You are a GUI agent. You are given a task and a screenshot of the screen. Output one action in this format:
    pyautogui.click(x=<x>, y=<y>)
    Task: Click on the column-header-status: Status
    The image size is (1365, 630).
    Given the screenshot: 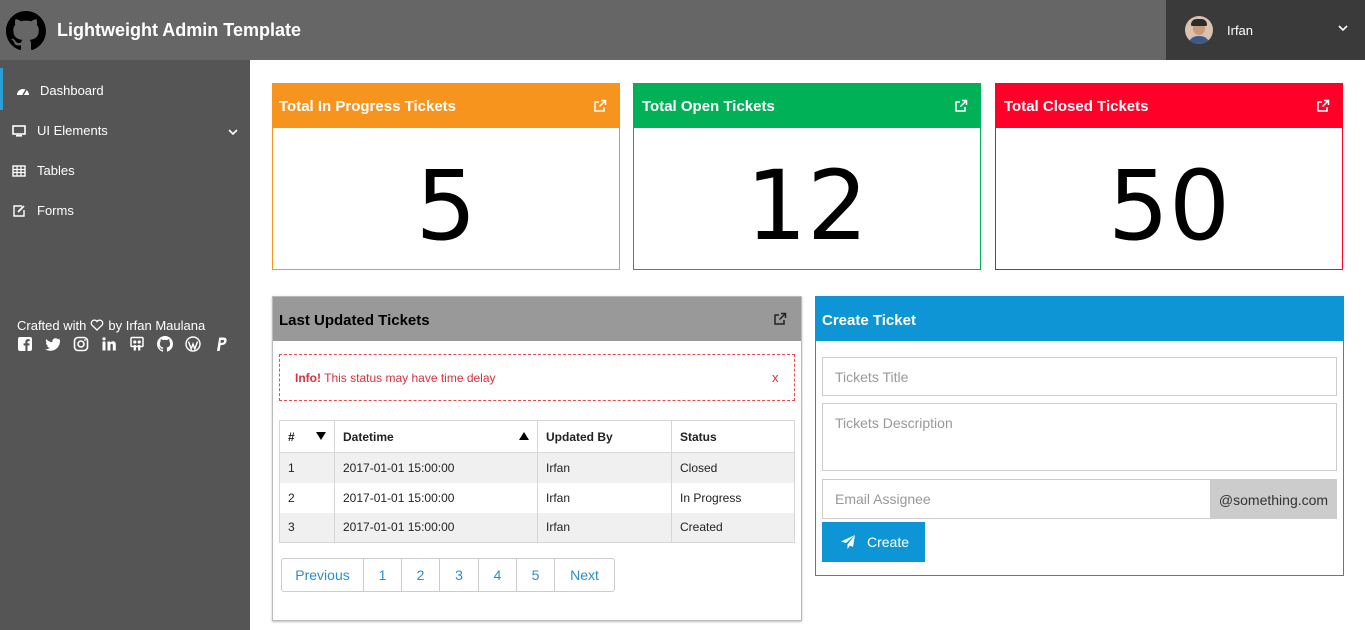 What is the action you would take?
    pyautogui.click(x=733, y=436)
    